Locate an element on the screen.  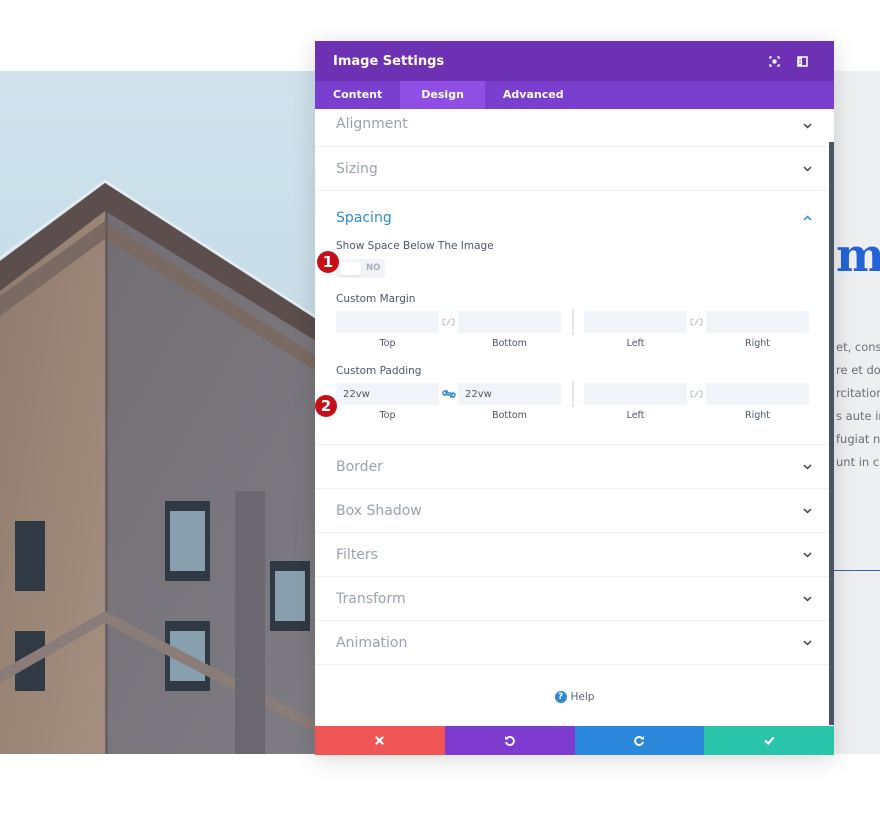
background-text-line: fugiat n is located at coordinates (858, 439).